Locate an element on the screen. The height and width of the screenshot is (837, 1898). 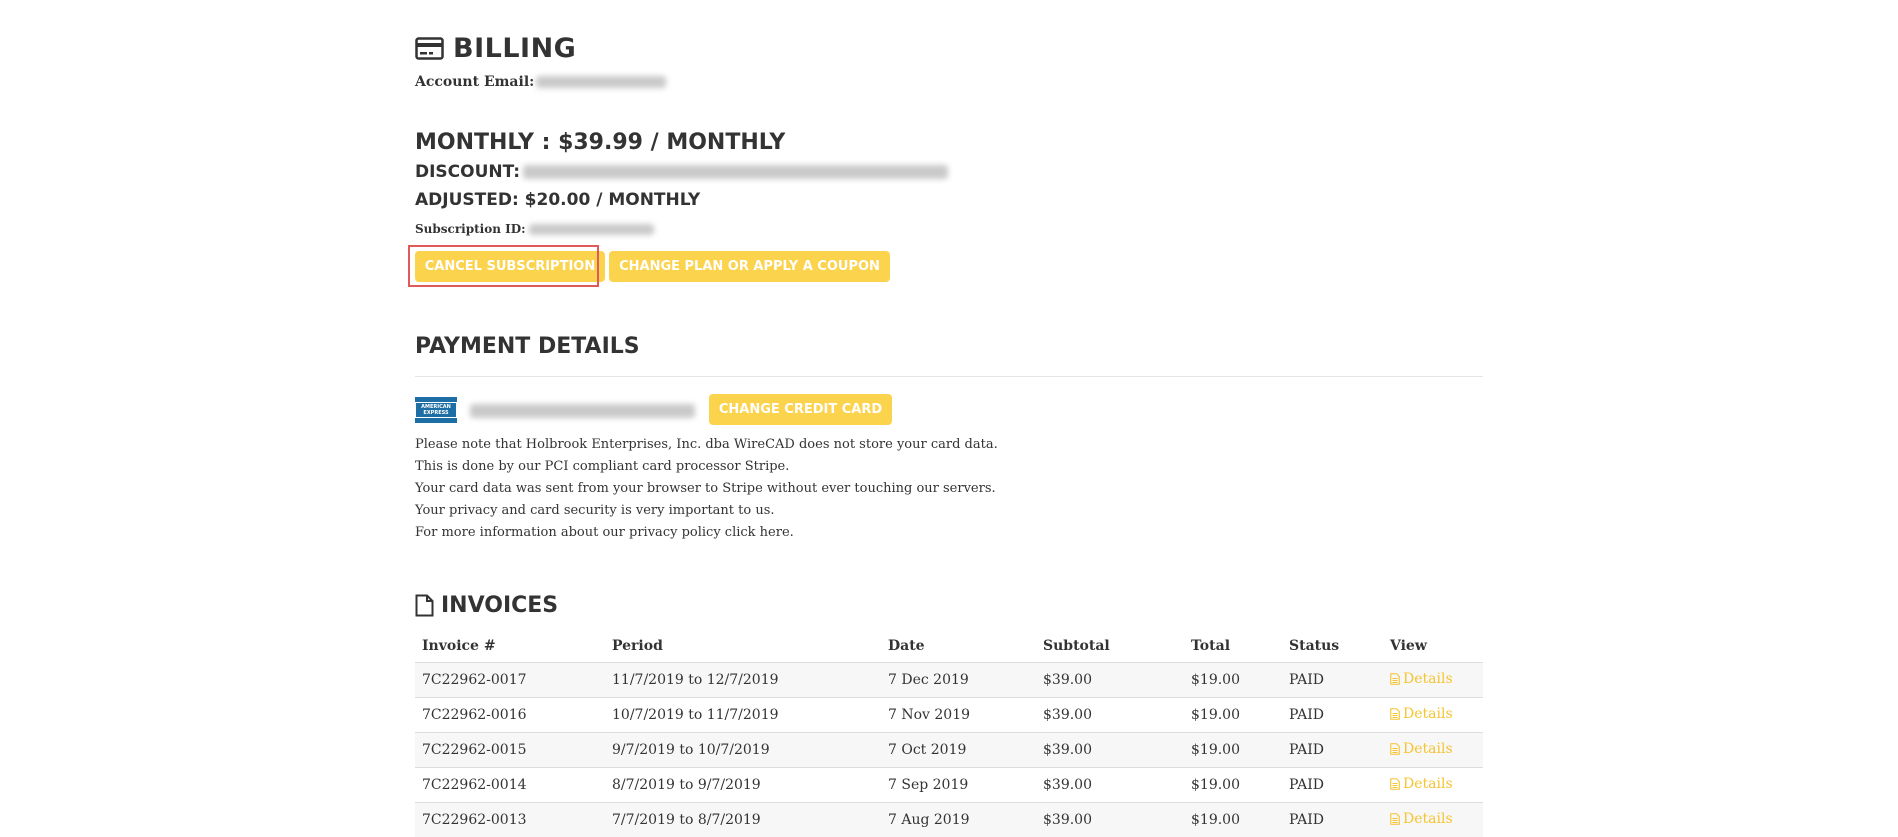
invoice-number: 7C22962-0014 is located at coordinates (510, 785).